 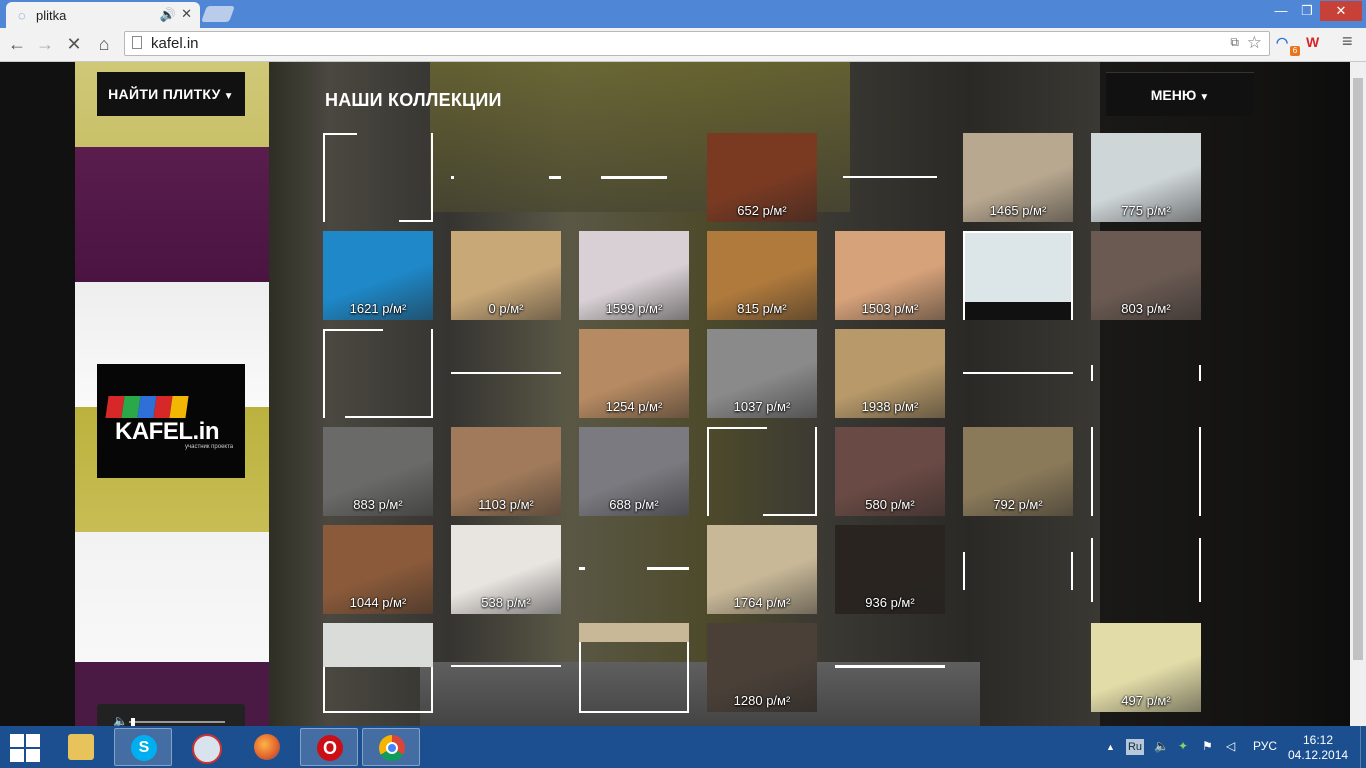 I want to click on back-icon: ←, so click(x=17, y=44).